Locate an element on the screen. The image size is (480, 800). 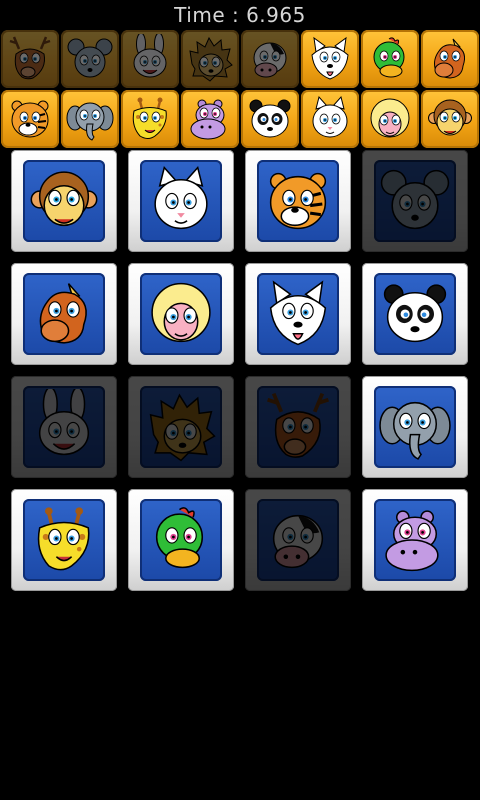
card-elephant is located at coordinates (415, 427).